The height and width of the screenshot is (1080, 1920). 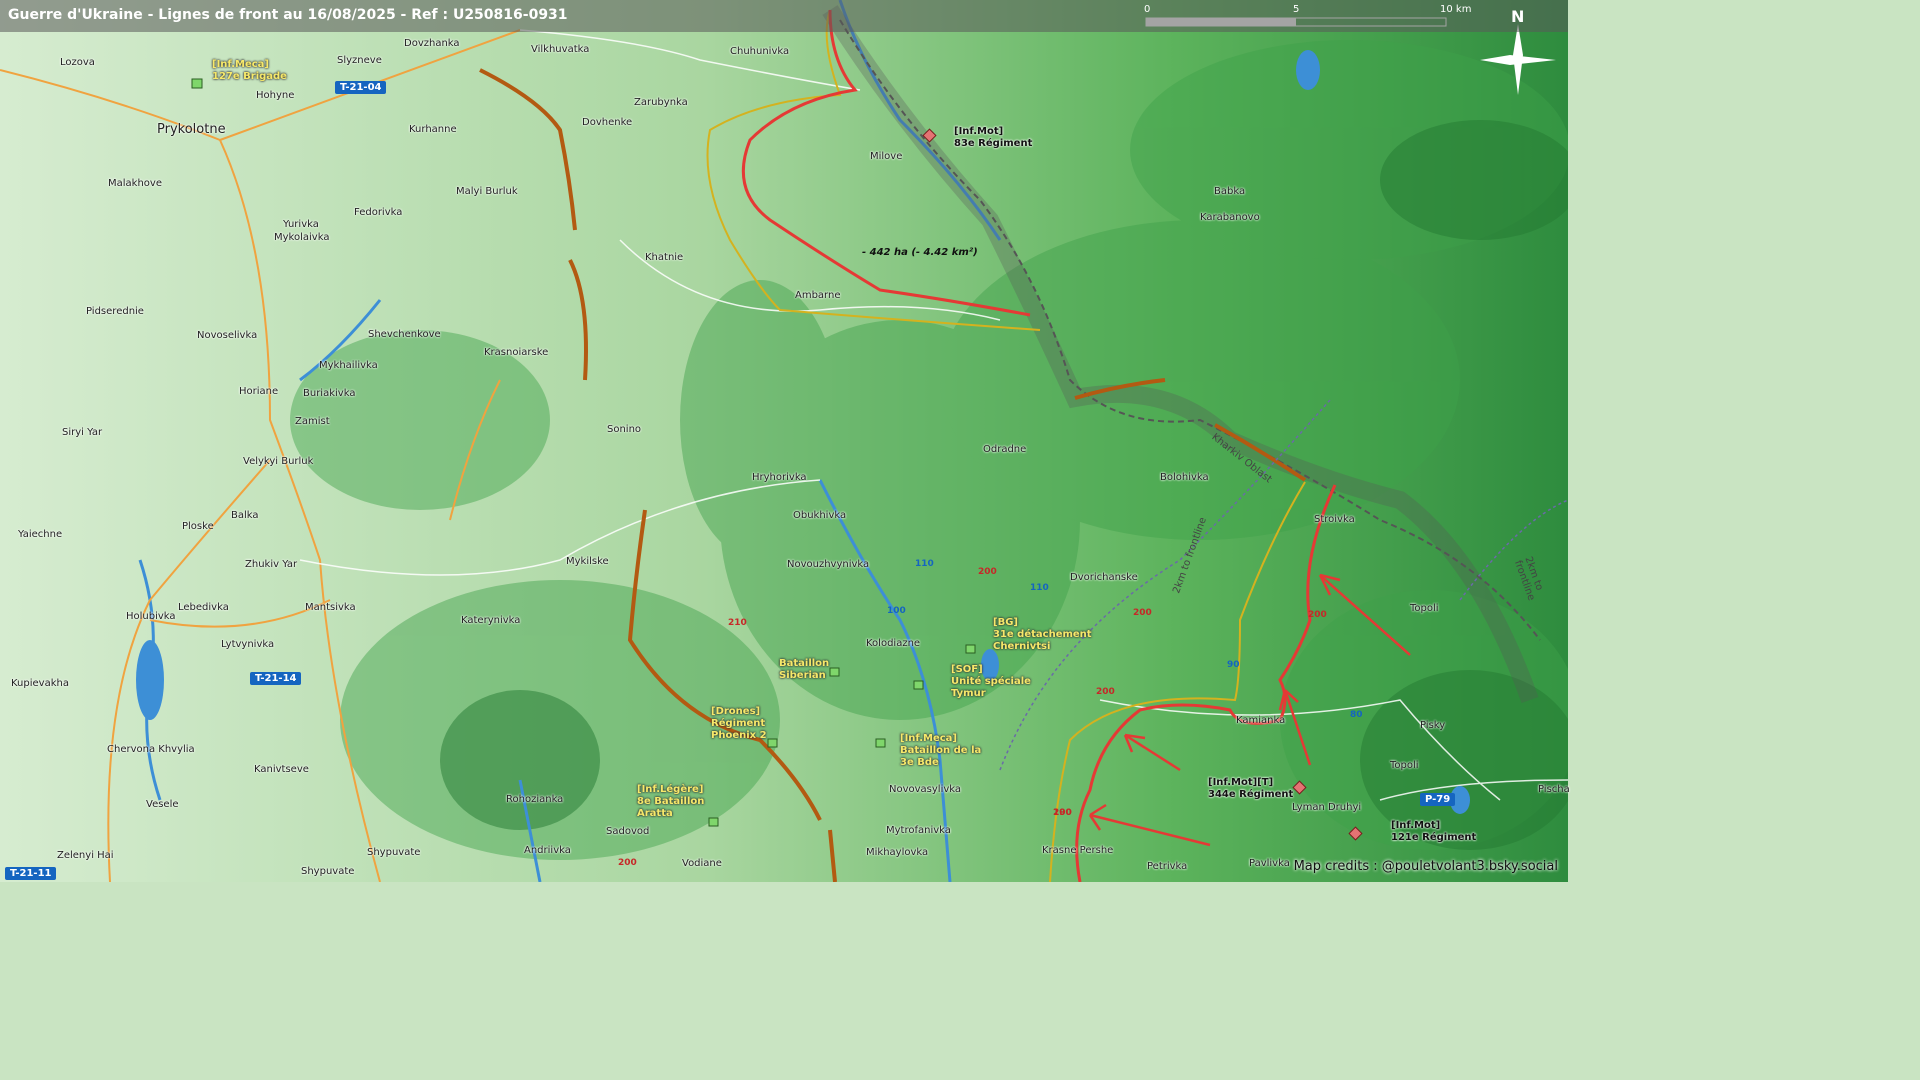 What do you see at coordinates (893, 643) in the screenshot?
I see `place-label: Kolodiazne` at bounding box center [893, 643].